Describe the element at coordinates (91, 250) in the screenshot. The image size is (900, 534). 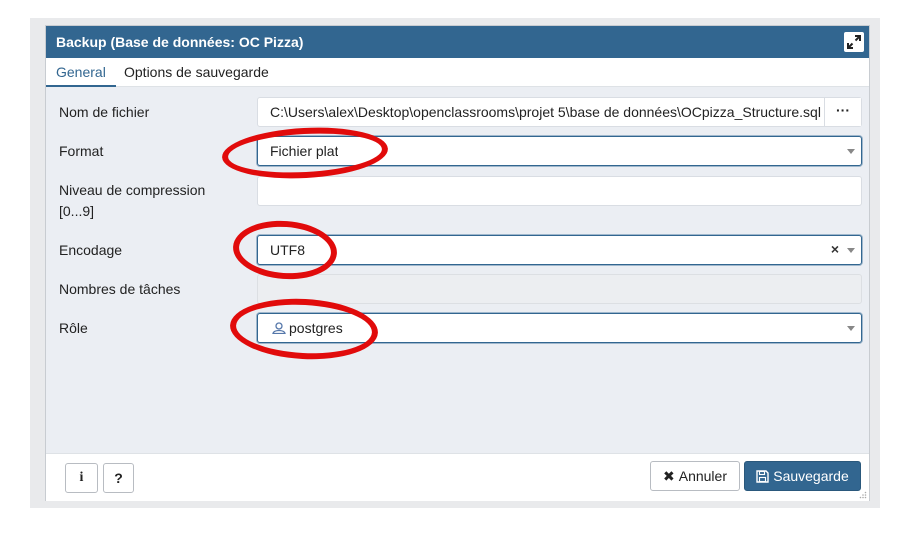
I see `encoding-label: Encodage` at that location.